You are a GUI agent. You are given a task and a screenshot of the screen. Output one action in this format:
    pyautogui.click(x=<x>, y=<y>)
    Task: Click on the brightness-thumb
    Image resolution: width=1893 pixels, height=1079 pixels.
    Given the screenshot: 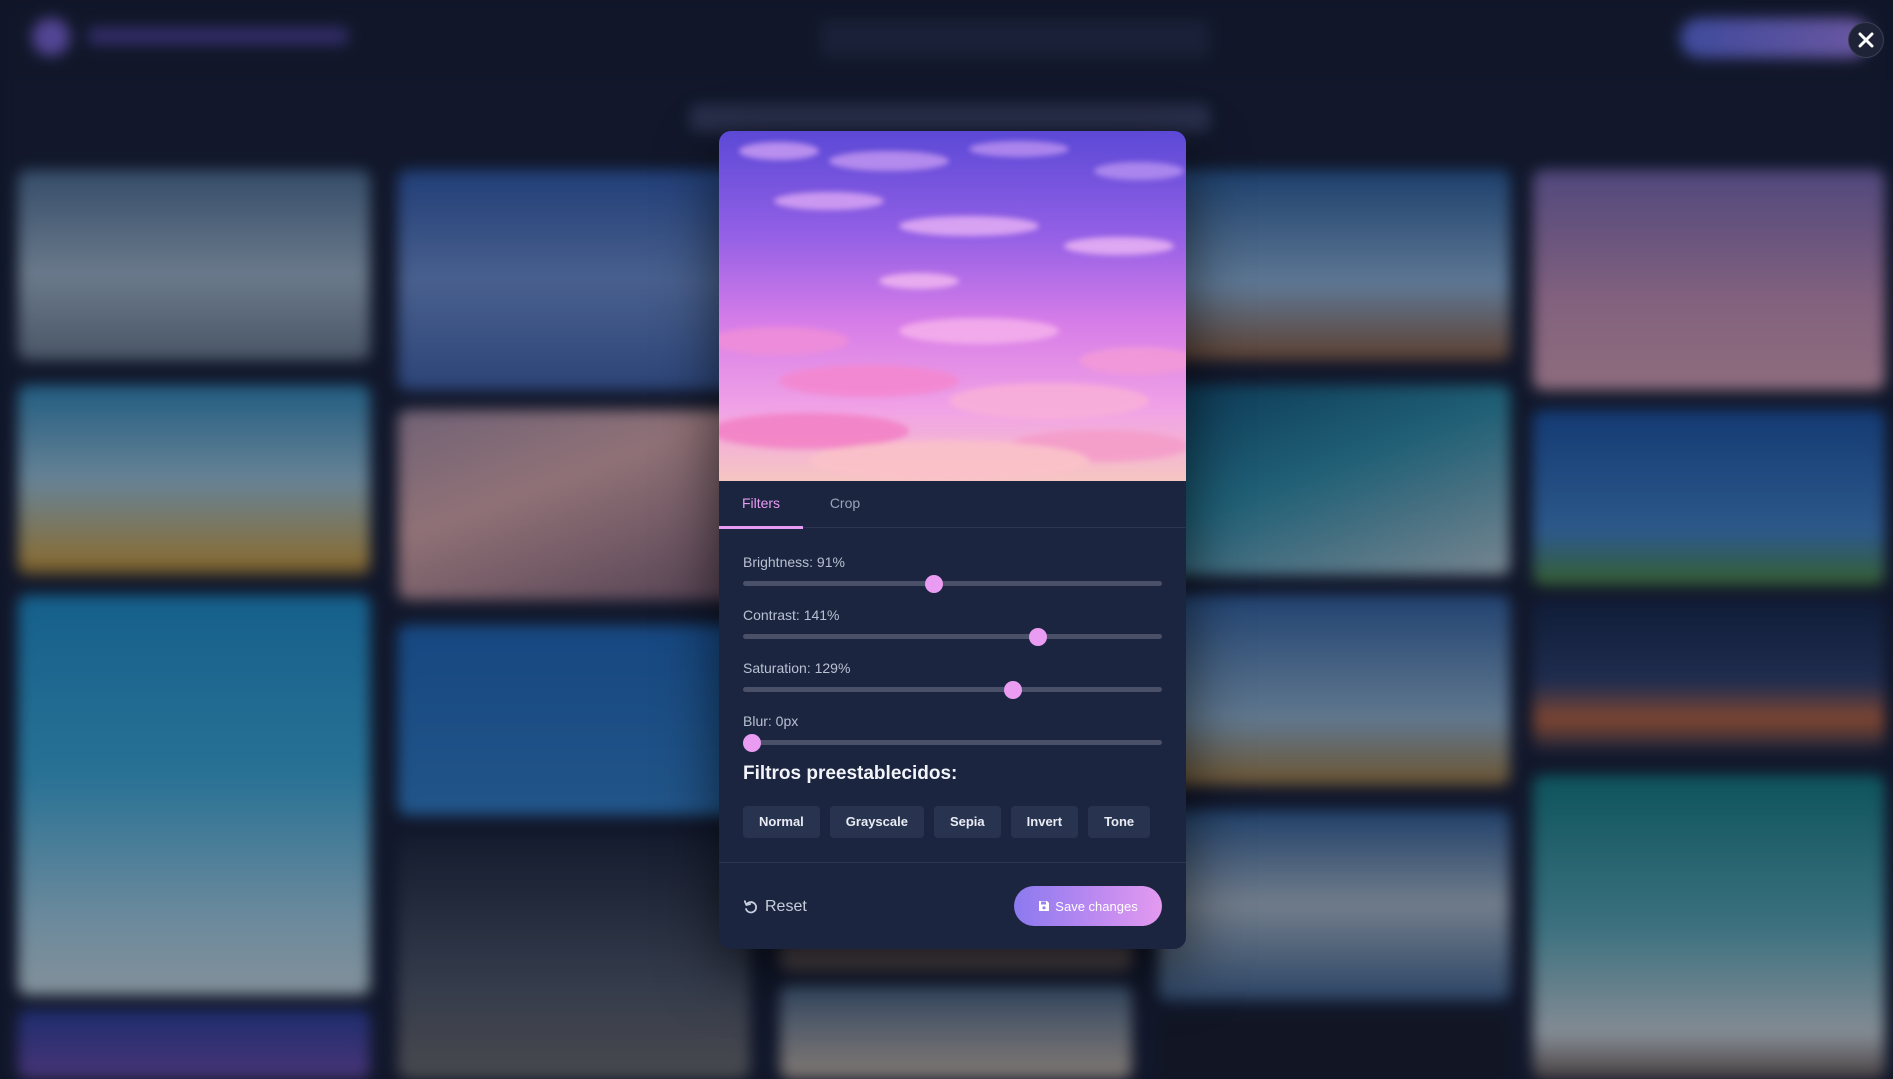 What is the action you would take?
    pyautogui.click(x=933, y=584)
    